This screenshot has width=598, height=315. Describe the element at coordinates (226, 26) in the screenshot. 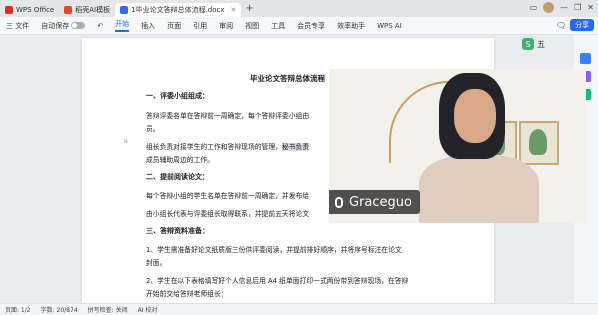

I see `menu-review: 审阅` at that location.